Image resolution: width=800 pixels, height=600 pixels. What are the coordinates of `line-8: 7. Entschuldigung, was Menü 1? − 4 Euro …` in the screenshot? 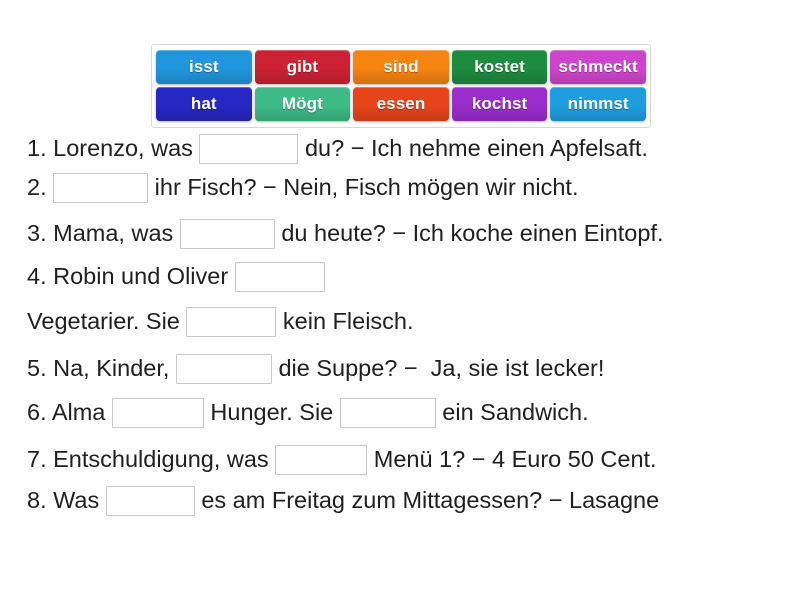 It's located at (342, 460).